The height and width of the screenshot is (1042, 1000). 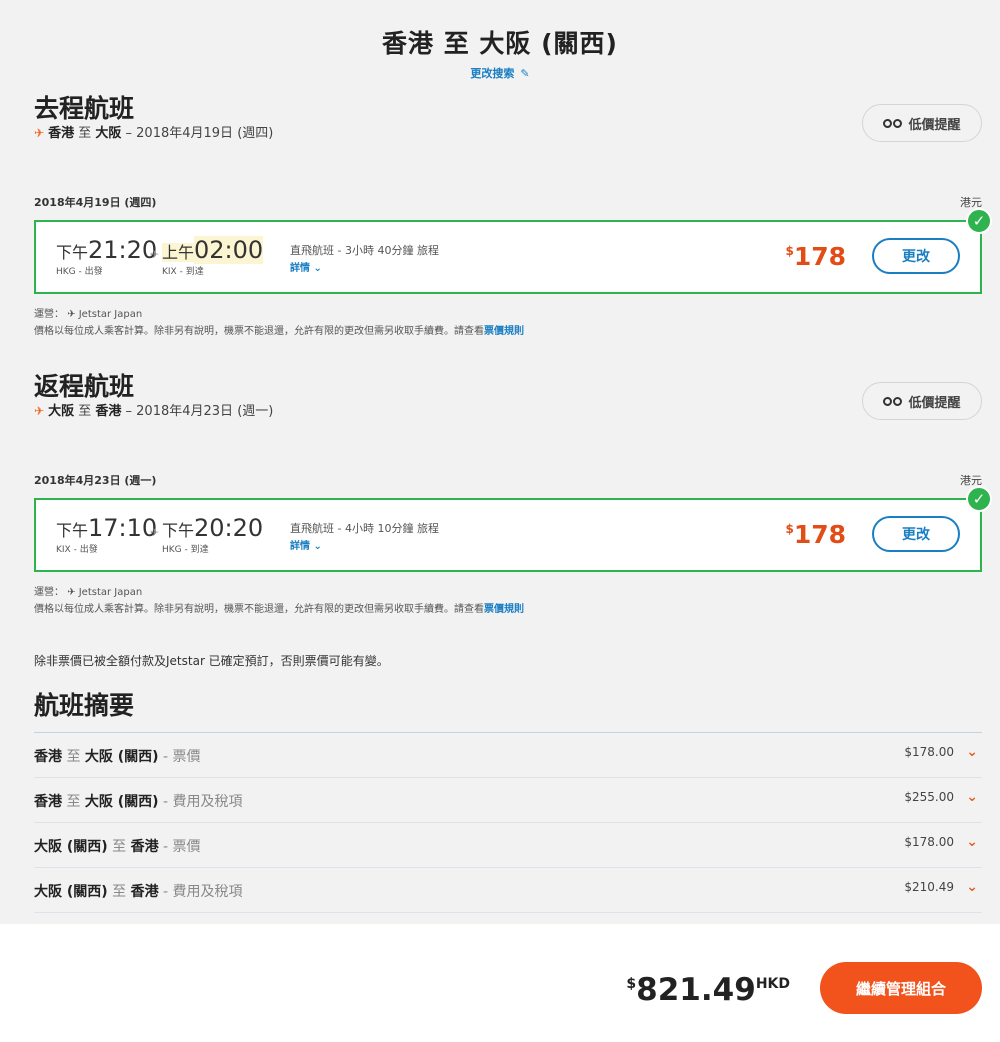 What do you see at coordinates (364, 258) in the screenshot?
I see `flight-info: 直飛航班 - 3小時 40分鐘 旅程 詳情 ⌄` at bounding box center [364, 258].